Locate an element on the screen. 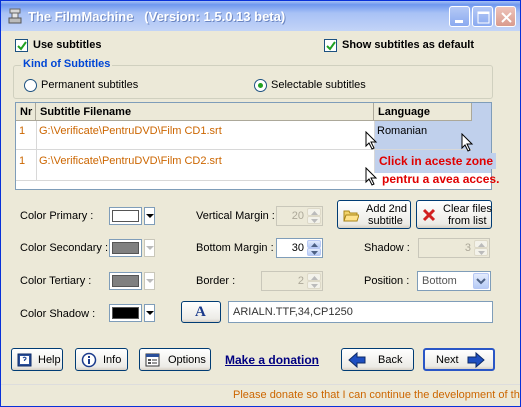  font-icon: A is located at coordinates (200, 312).